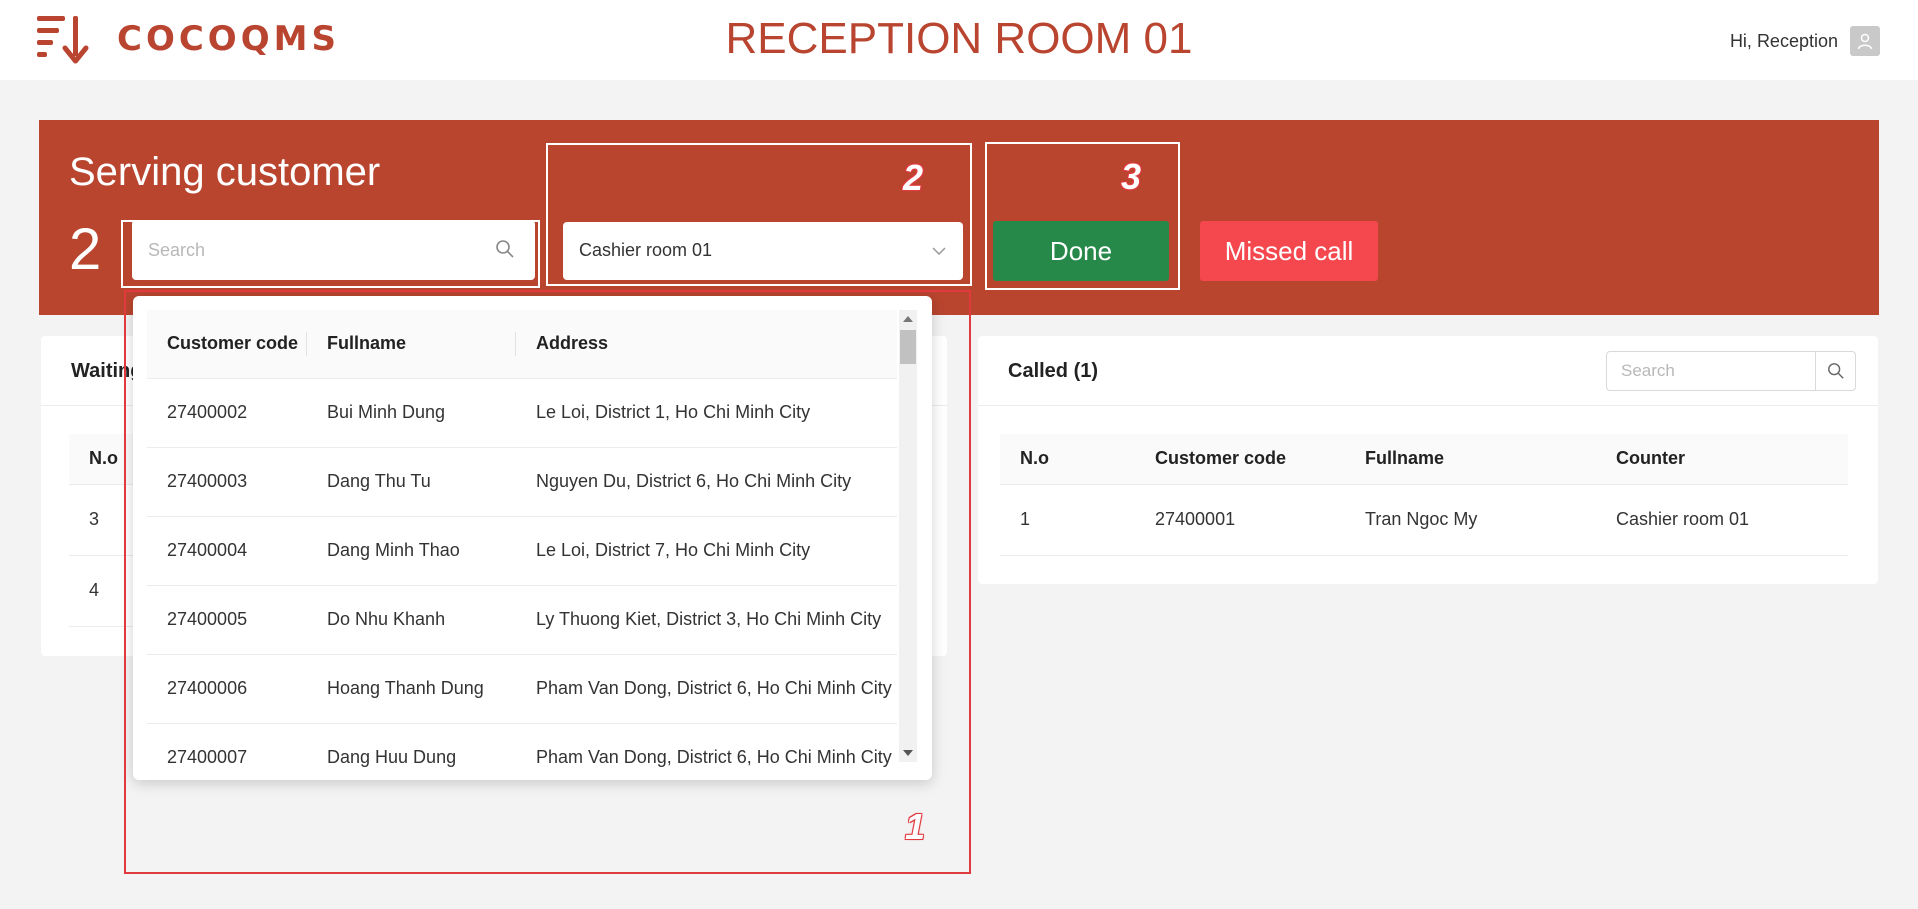 The image size is (1918, 909). I want to click on column-header-fullname: Fullname, so click(1470, 459).